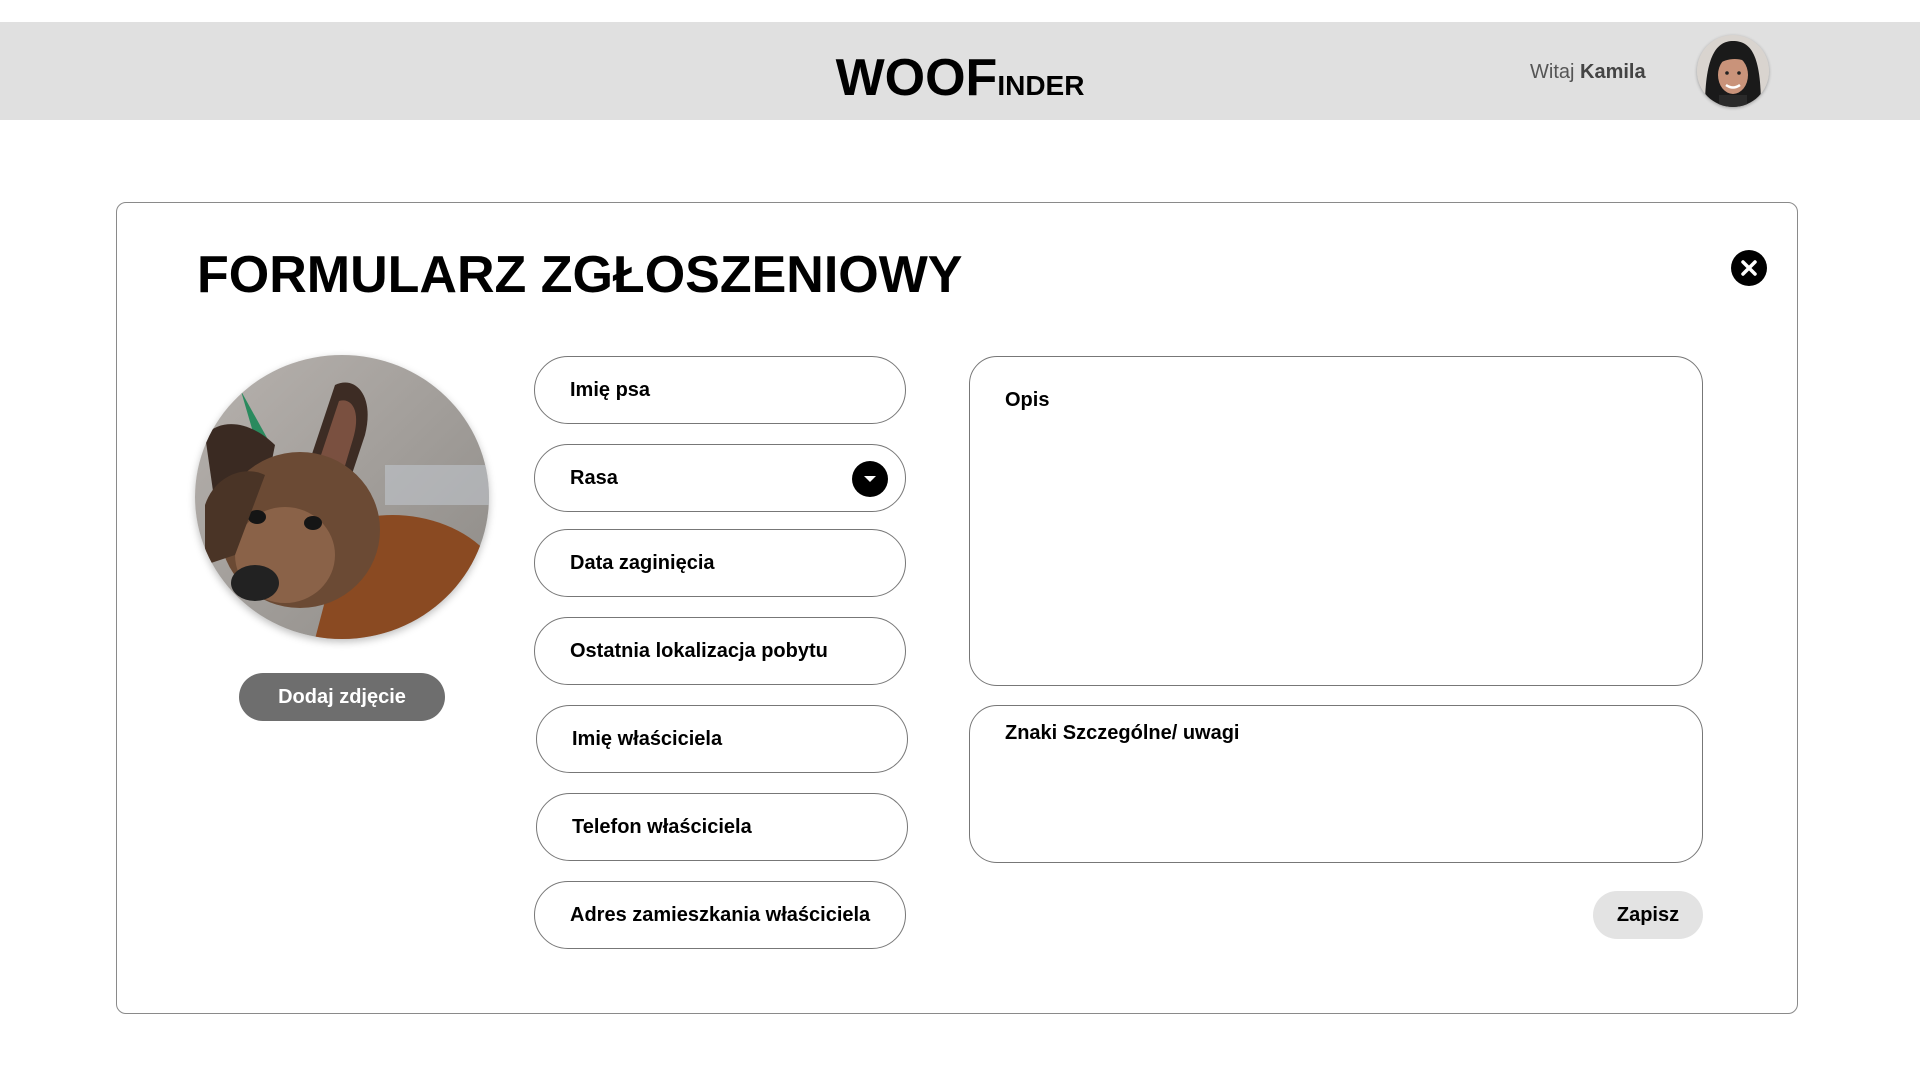  What do you see at coordinates (580, 275) in the screenshot?
I see `page-title: FORMULARZ ZGŁOSZENIOWY` at bounding box center [580, 275].